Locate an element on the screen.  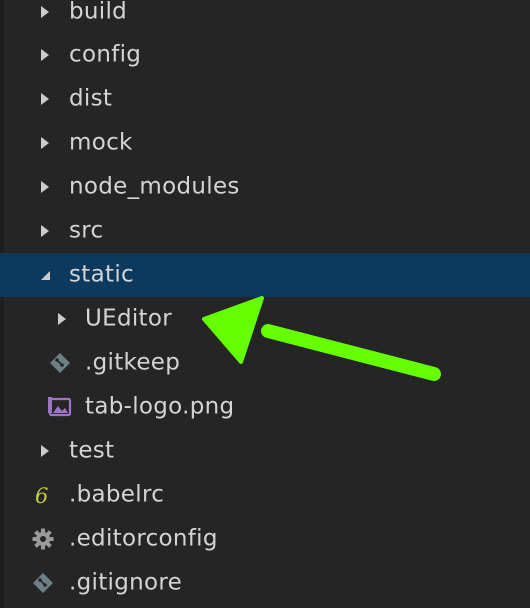
tree-item-label: build is located at coordinates (98, 12).